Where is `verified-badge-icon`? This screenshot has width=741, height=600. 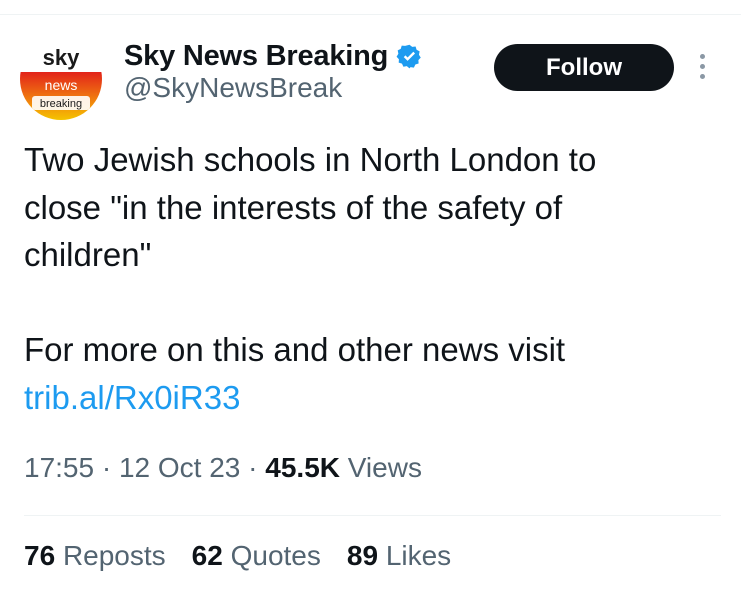 verified-badge-icon is located at coordinates (408, 56).